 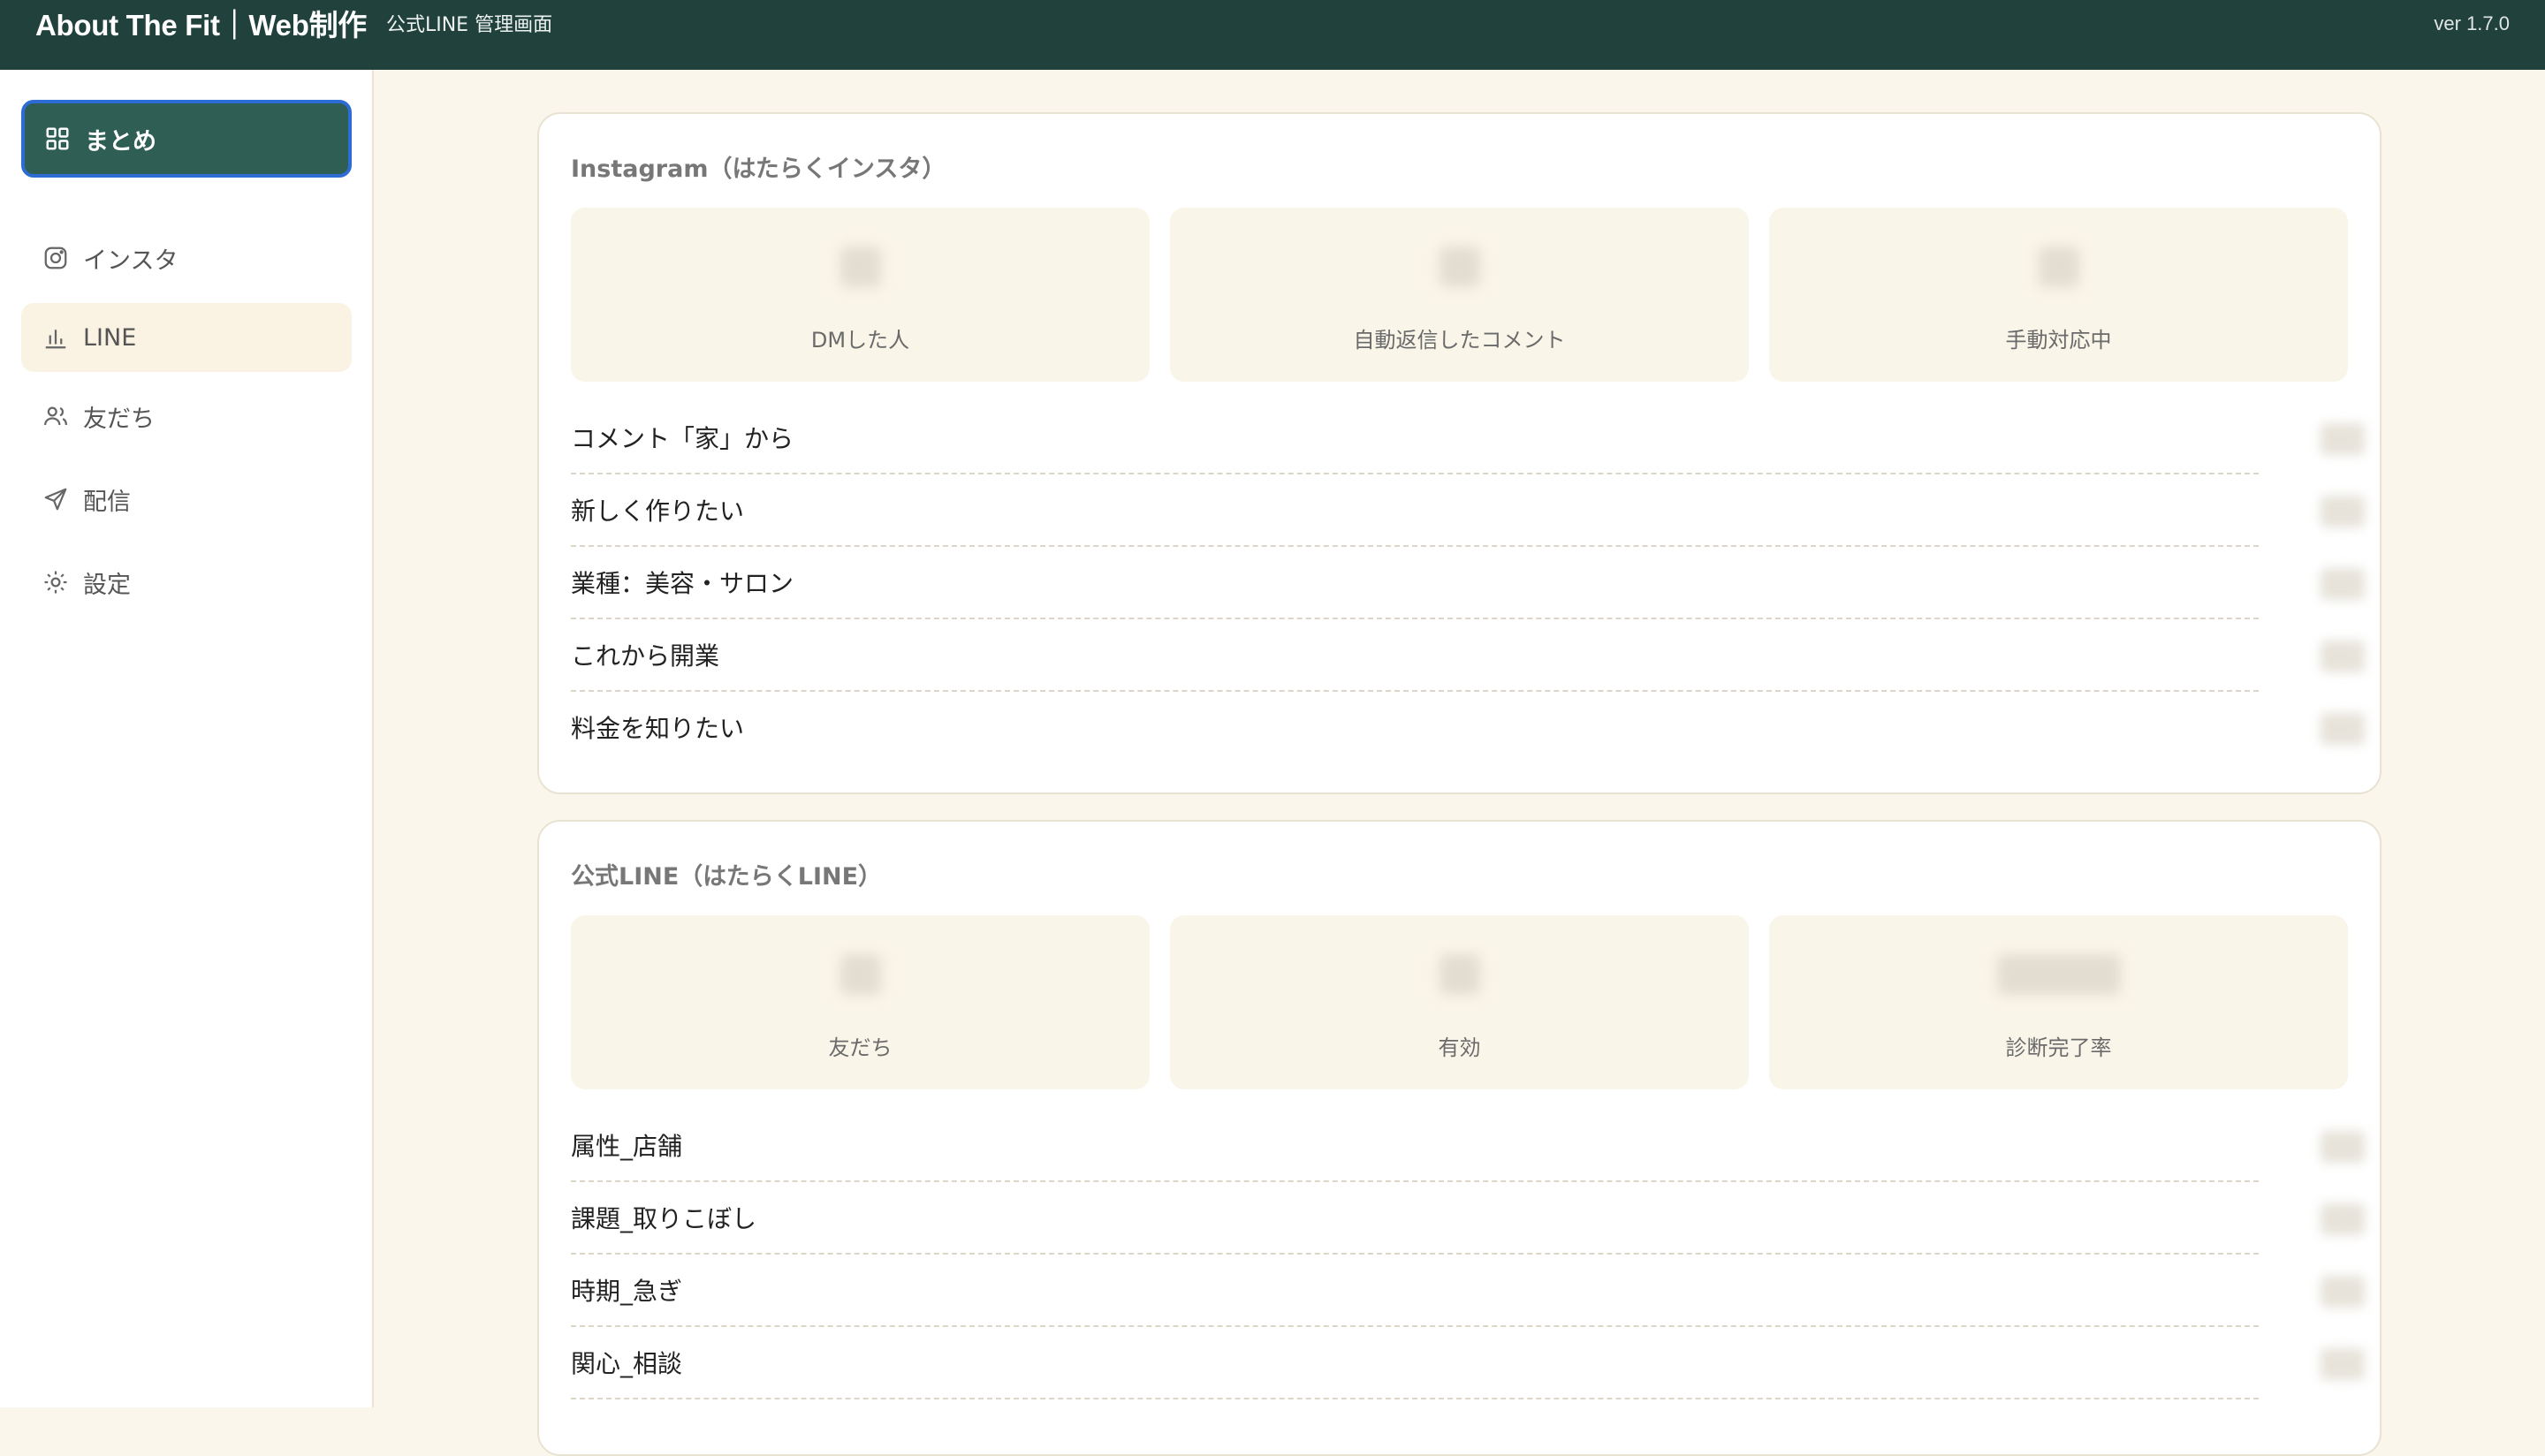 I want to click on row-label: 新しく作りたい, so click(x=658, y=512).